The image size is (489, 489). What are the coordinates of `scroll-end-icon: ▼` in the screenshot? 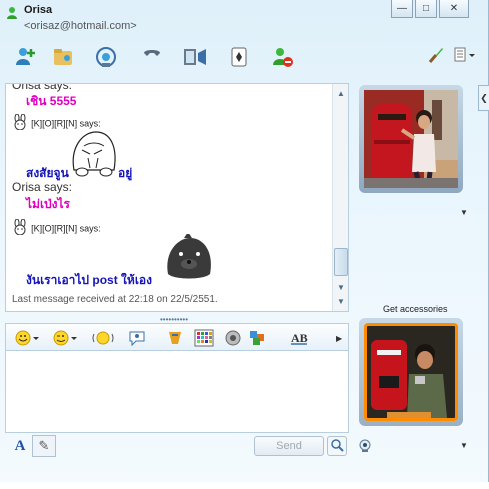 It's located at (340, 301).